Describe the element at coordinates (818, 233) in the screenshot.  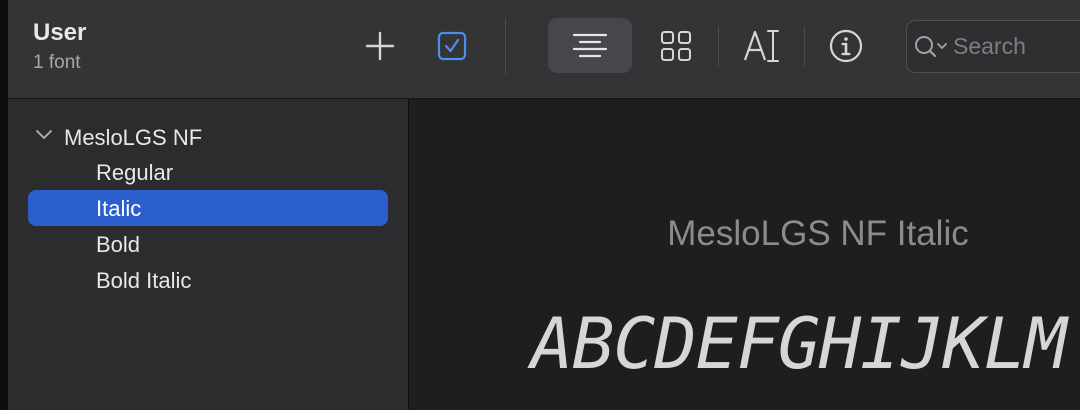
I see `preview-font-name: MesloLGS NF Italic` at that location.